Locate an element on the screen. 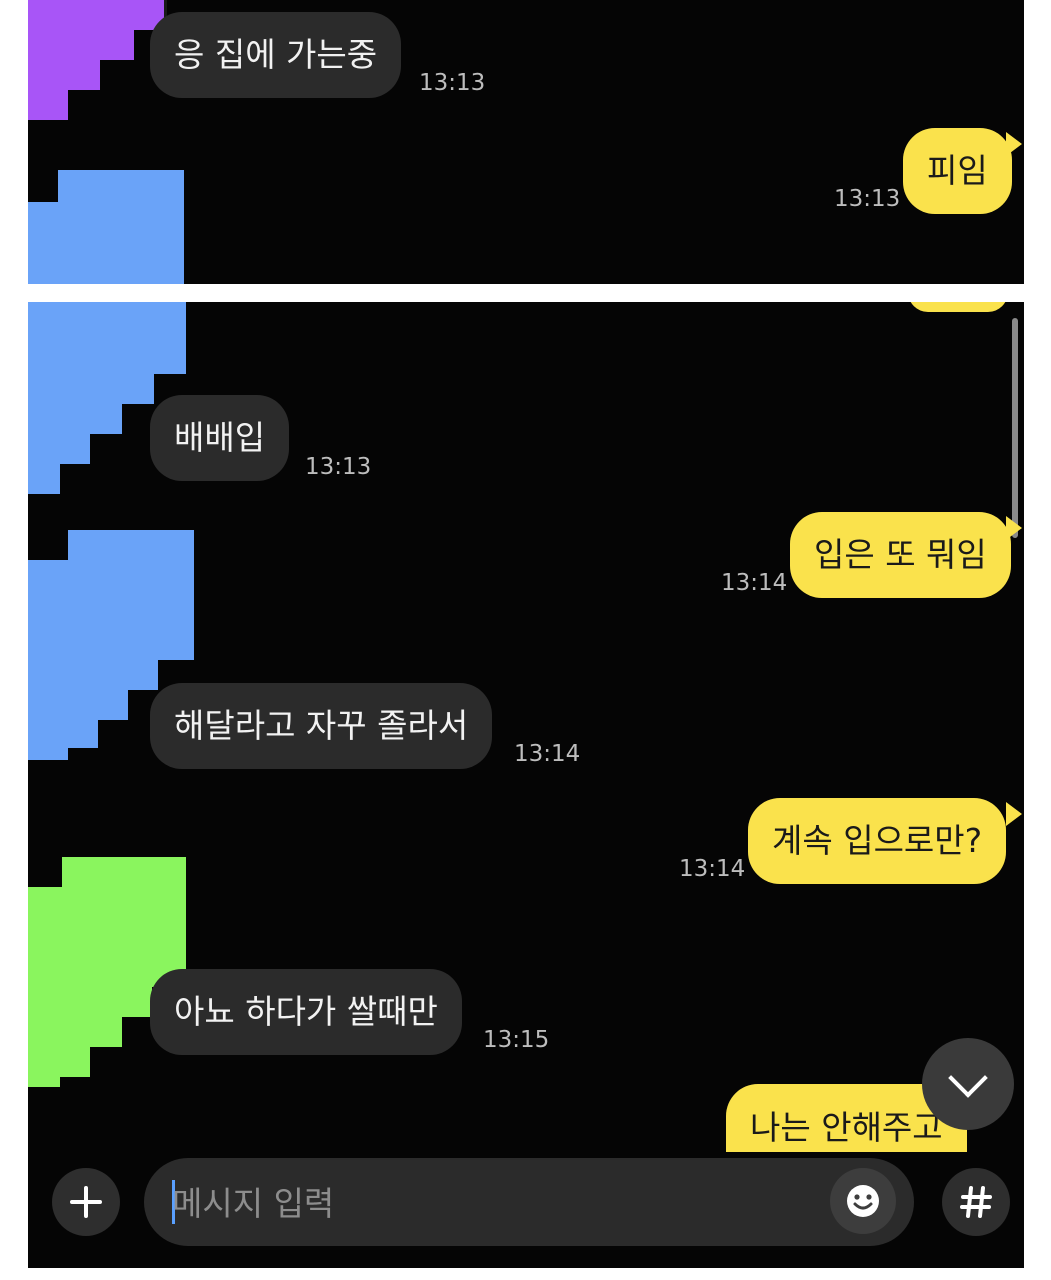 The height and width of the screenshot is (1280, 1051). message-text: 입은 또 뭐임 is located at coordinates (900, 554).